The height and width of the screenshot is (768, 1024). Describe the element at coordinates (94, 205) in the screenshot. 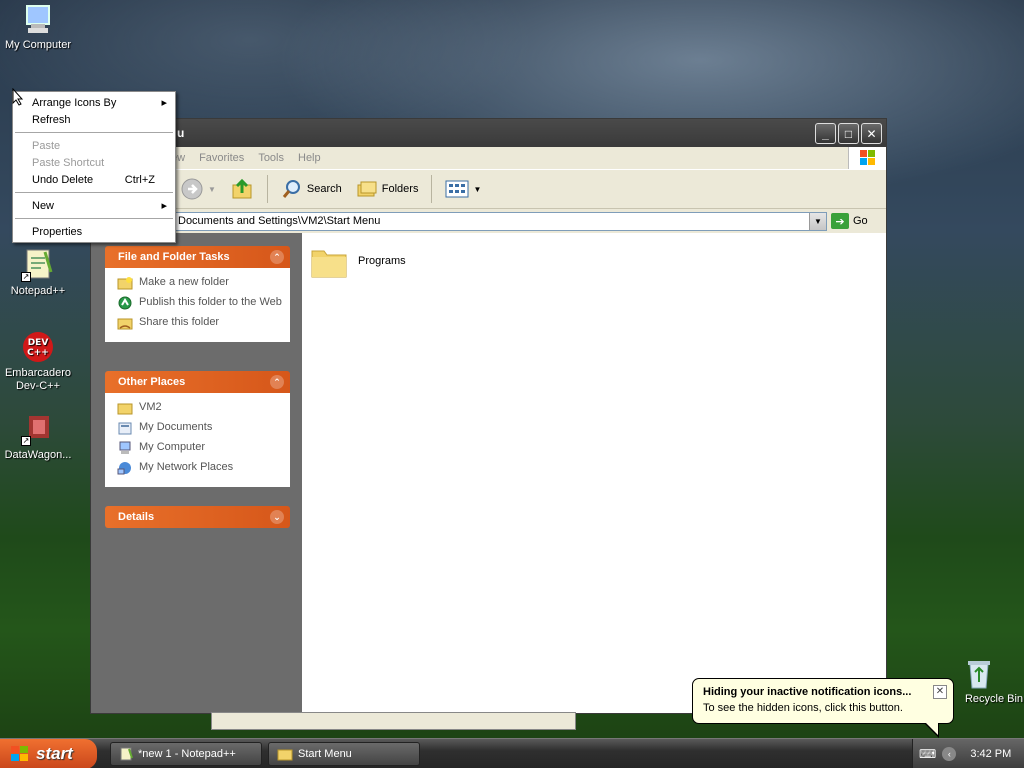

I see `menu-item-new: New ▸` at that location.